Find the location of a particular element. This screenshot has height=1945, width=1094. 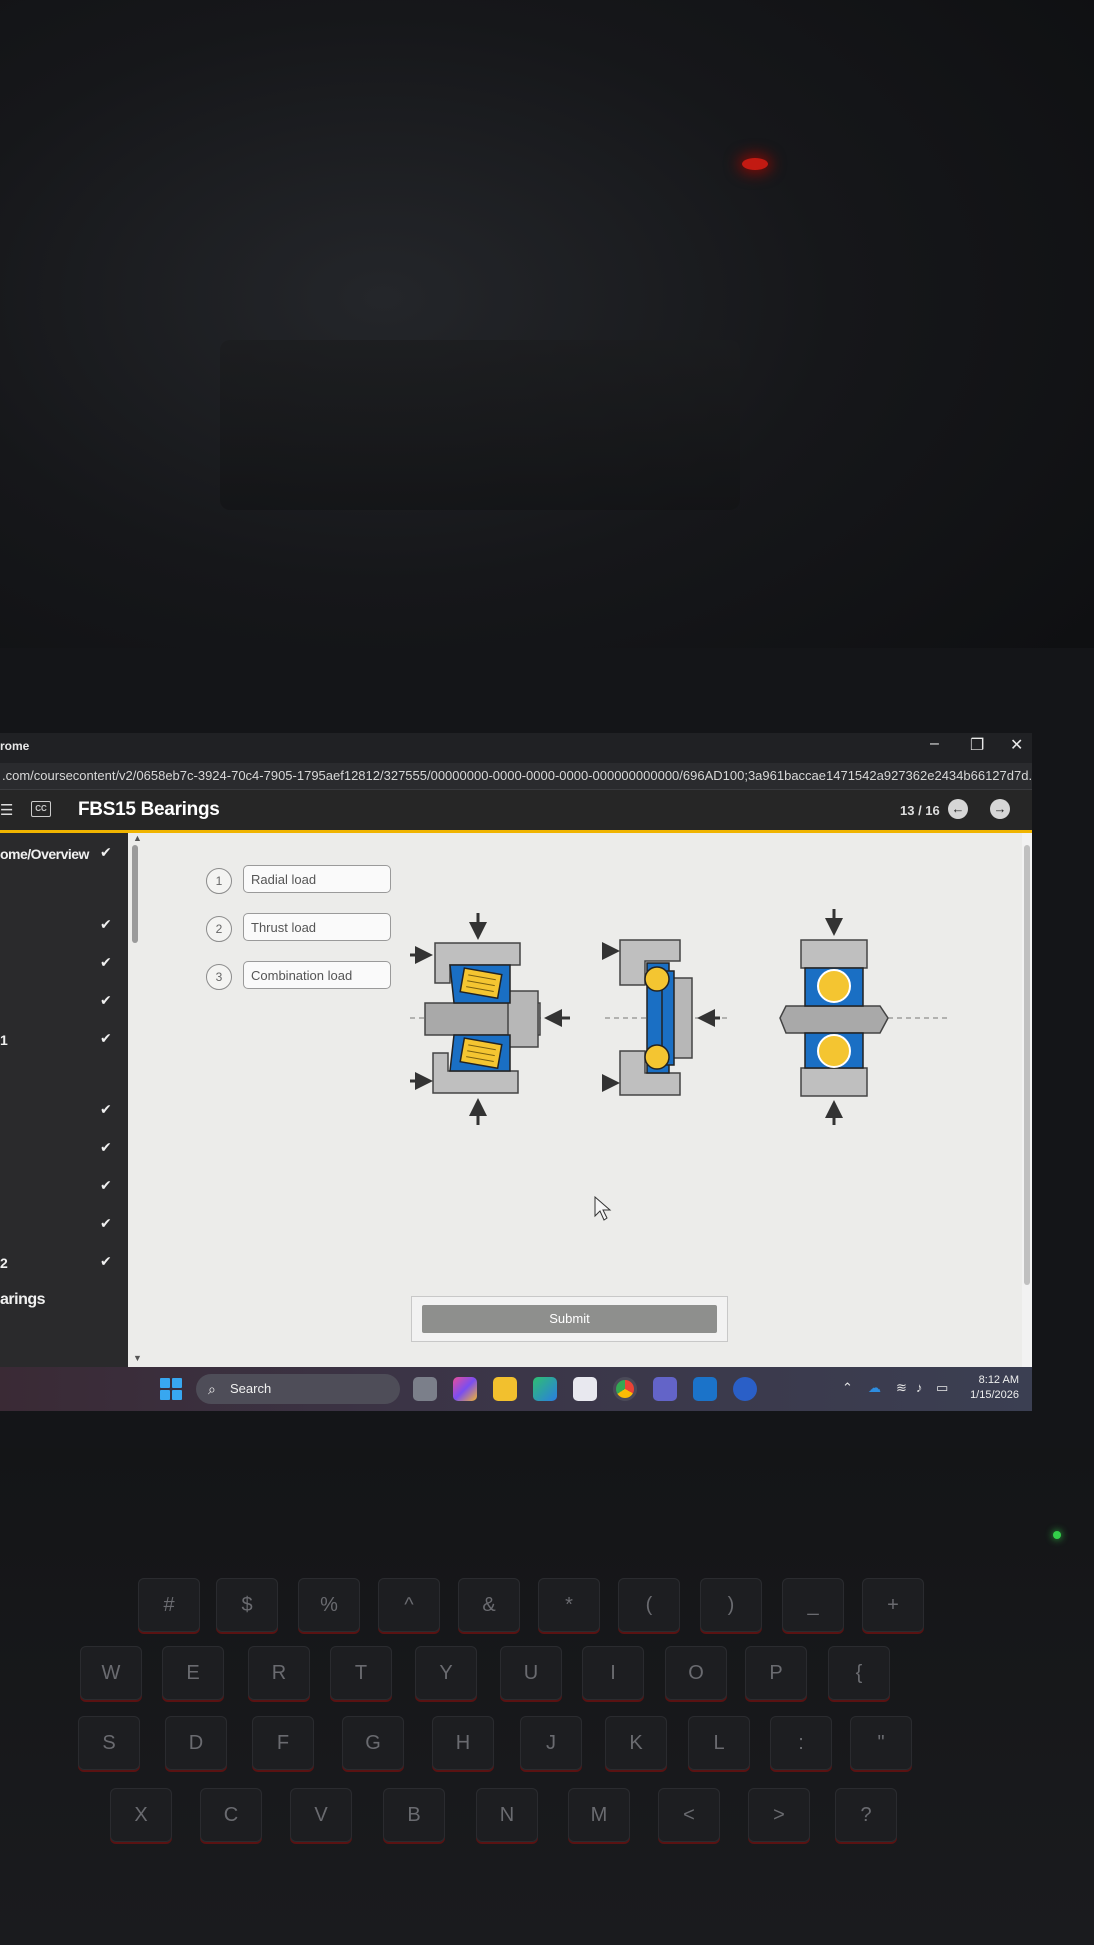

background-shelf is located at coordinates (480, 425).